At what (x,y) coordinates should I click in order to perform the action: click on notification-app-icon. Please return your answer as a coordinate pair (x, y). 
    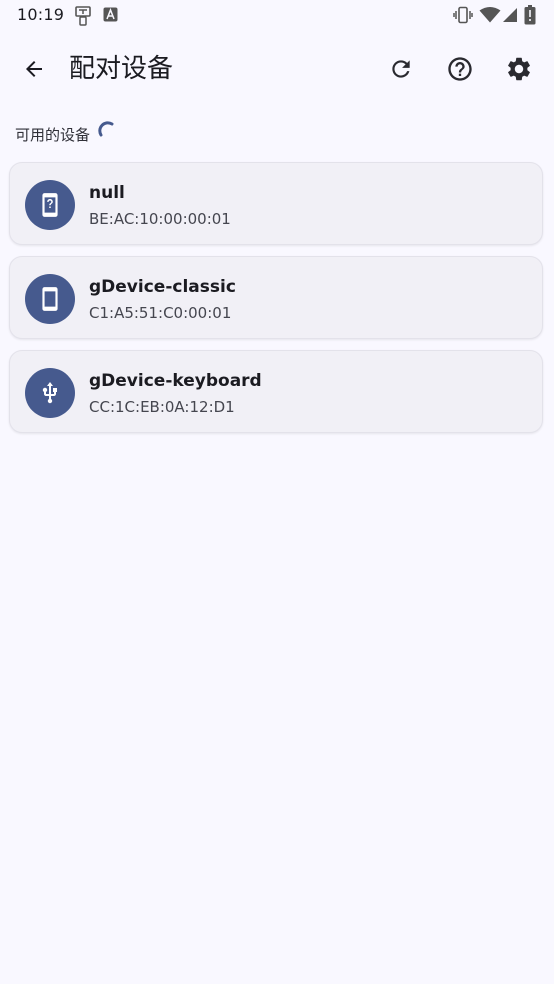
    Looking at the image, I should click on (83, 16).